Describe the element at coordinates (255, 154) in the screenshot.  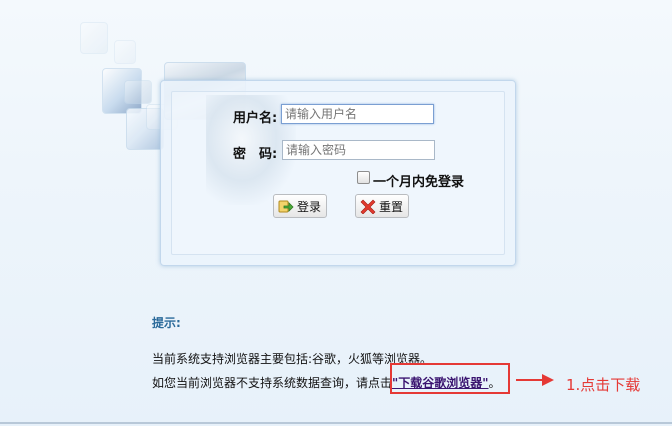
I see `password-label: 密 码:` at that location.